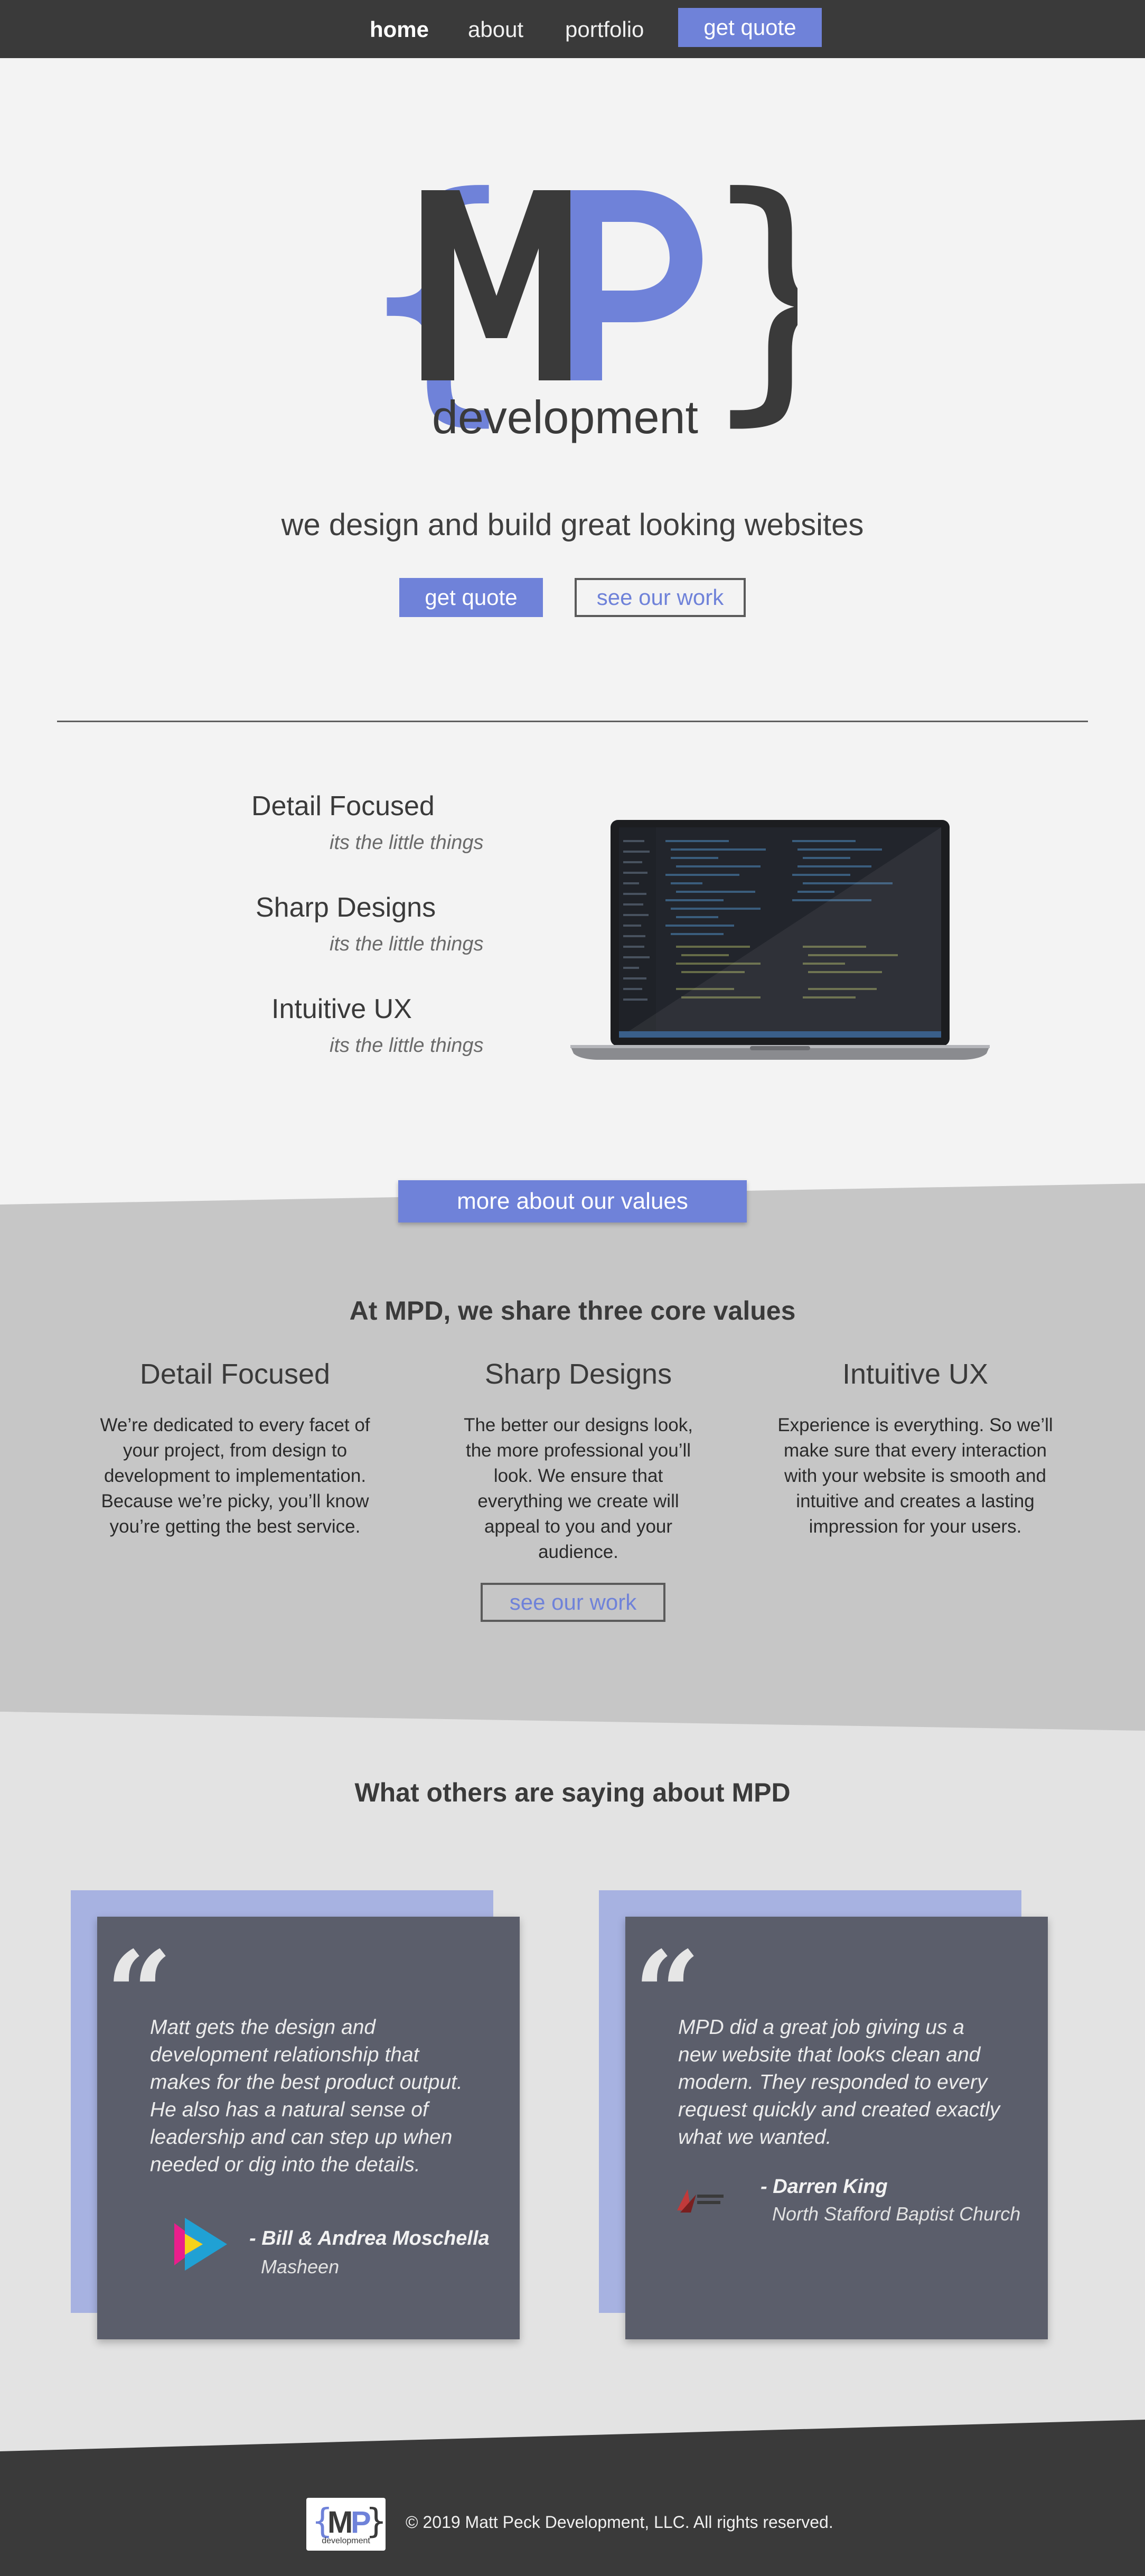  Describe the element at coordinates (825, 2187) in the screenshot. I see `testimonial-2-author: - Darren King` at that location.